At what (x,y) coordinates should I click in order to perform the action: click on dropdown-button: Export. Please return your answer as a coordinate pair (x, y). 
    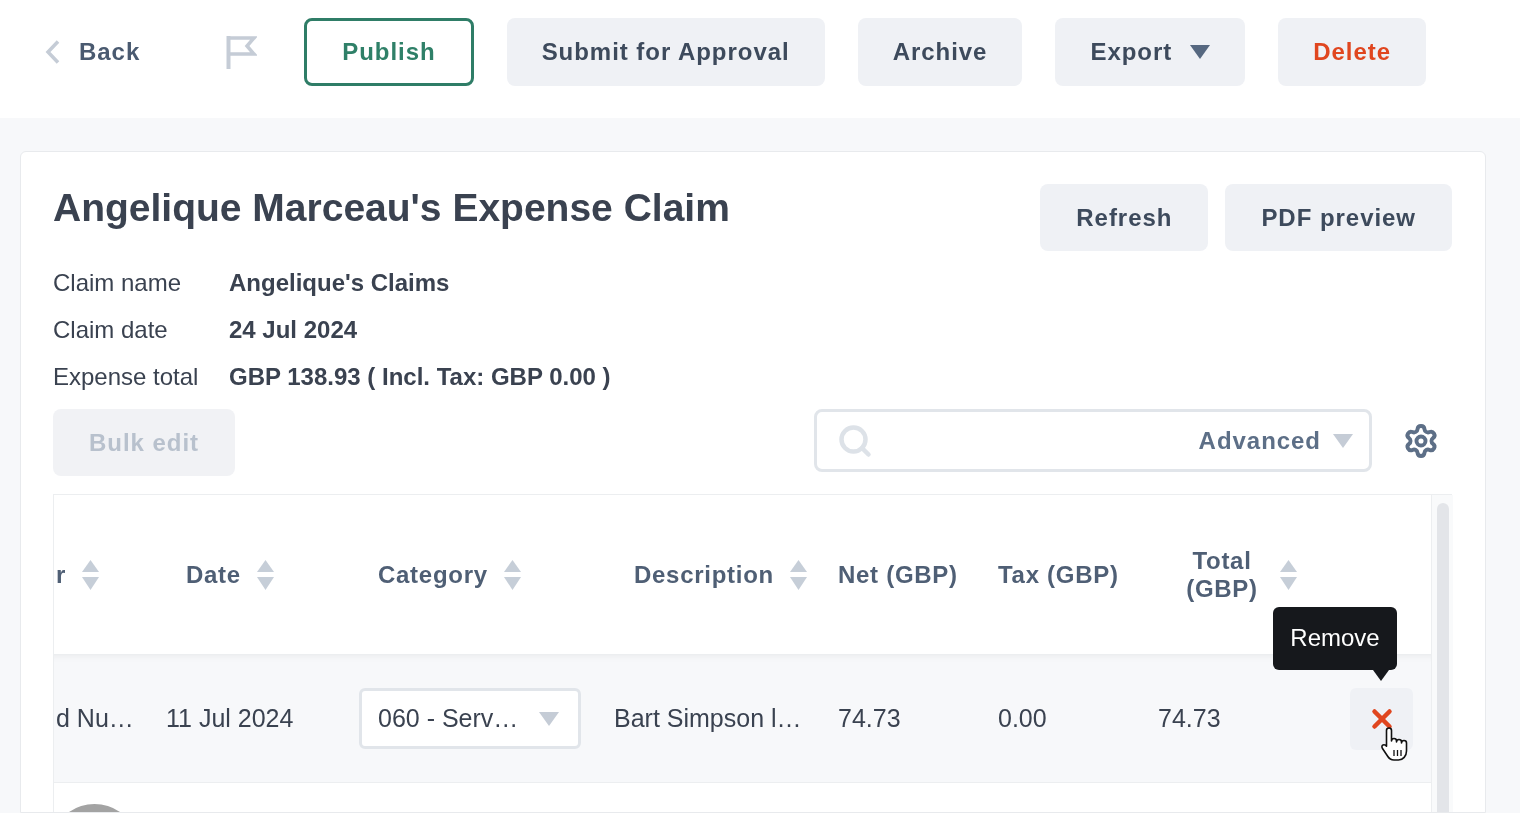
    Looking at the image, I should click on (1150, 52).